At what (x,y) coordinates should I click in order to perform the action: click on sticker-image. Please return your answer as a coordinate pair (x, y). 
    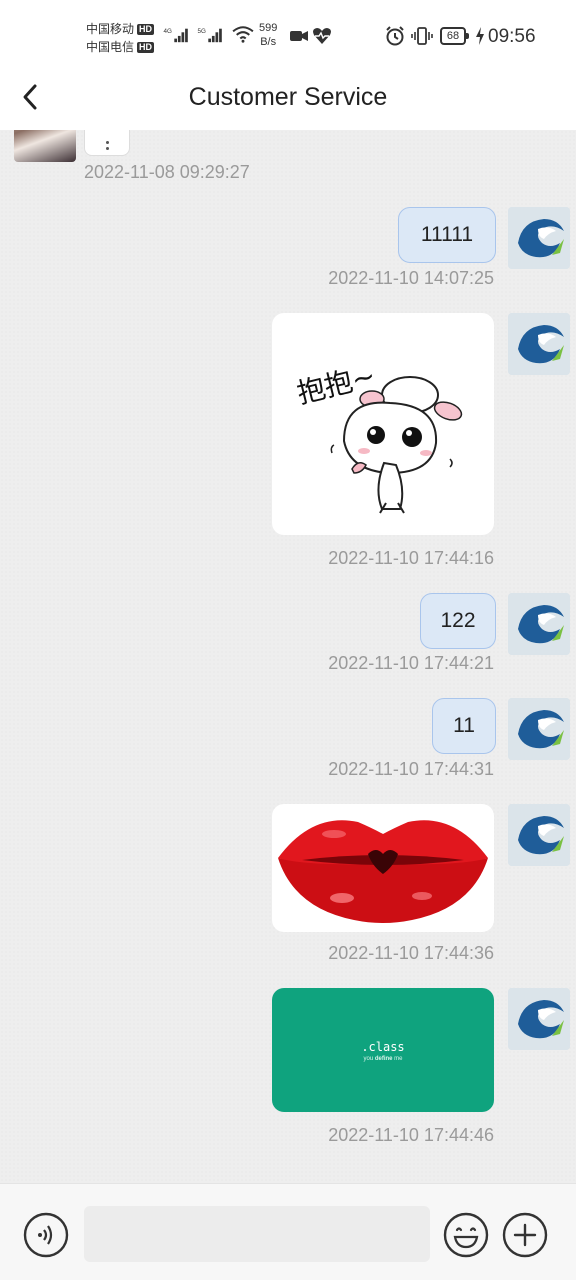
    Looking at the image, I should click on (383, 868).